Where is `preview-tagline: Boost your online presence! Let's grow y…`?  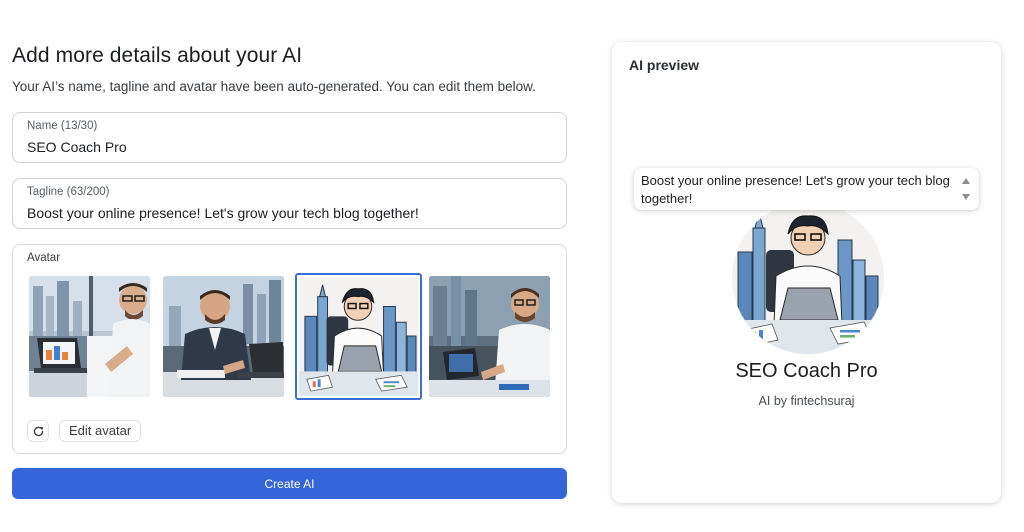
preview-tagline: Boost your online presence! Let's grow y… is located at coordinates (806, 189).